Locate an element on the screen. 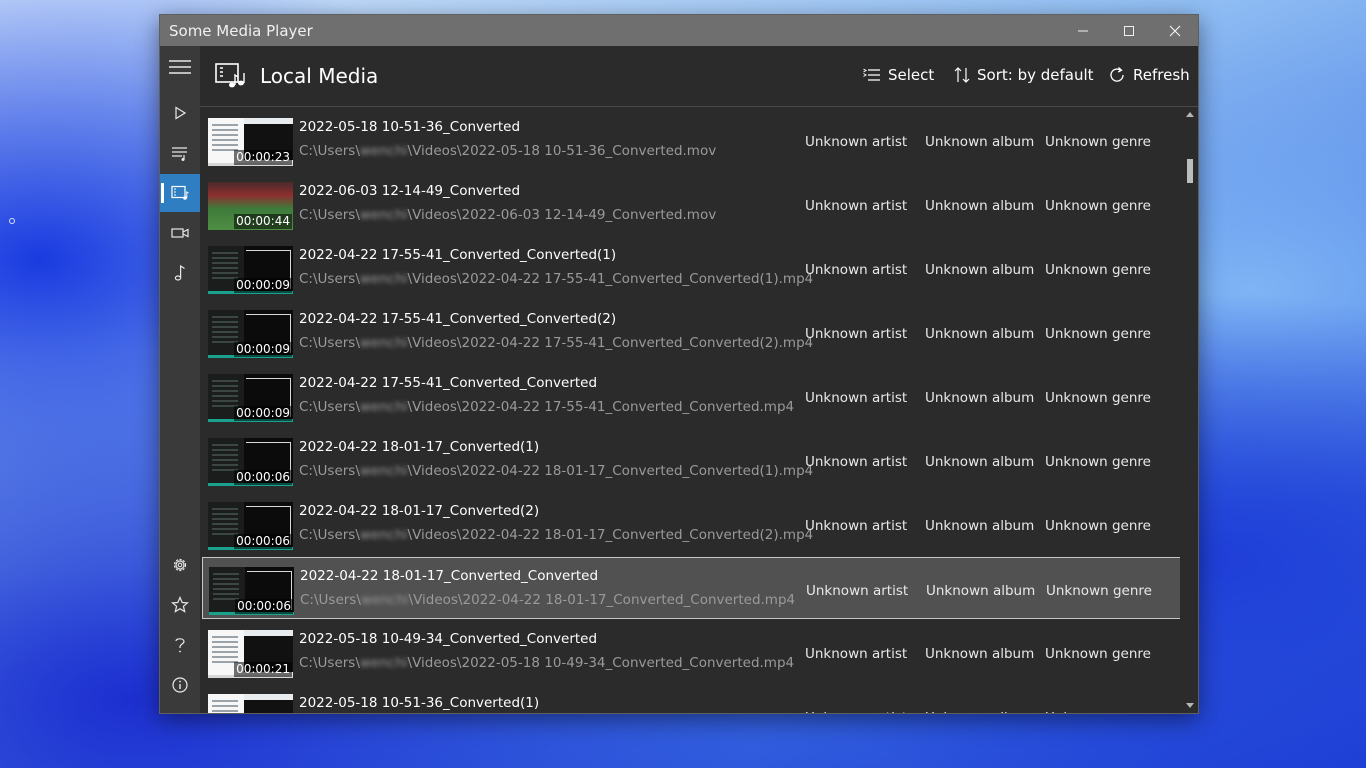 The image size is (1366, 768). nav-favorites is located at coordinates (180, 605).